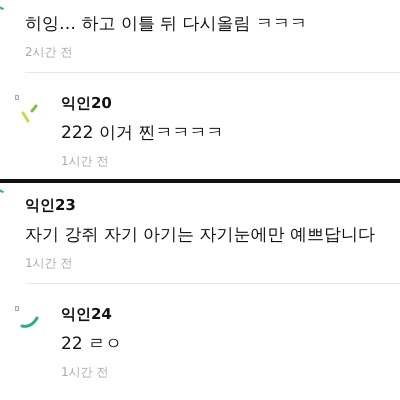  I want to click on author-name: 익인20, so click(87, 103).